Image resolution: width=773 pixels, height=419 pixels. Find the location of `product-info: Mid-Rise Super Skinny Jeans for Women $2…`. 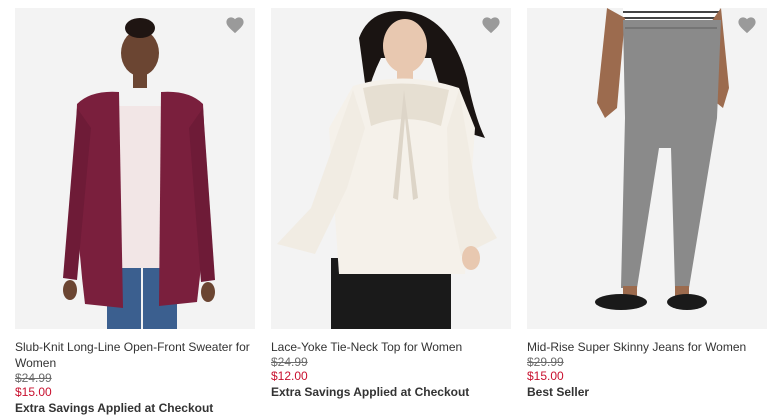

product-info: Mid-Rise Super Skinny Jeans for Women $2… is located at coordinates (647, 364).